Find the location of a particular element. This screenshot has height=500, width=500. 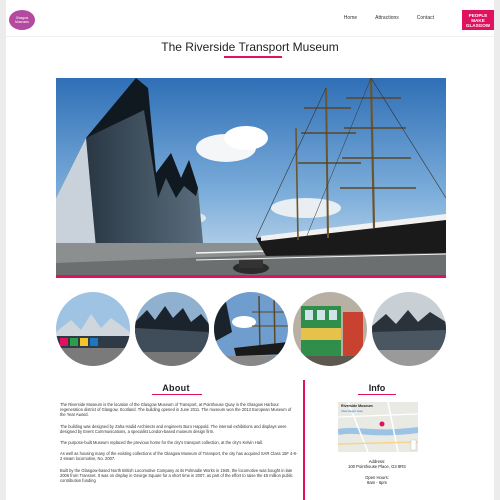

title-underline is located at coordinates (253, 57).